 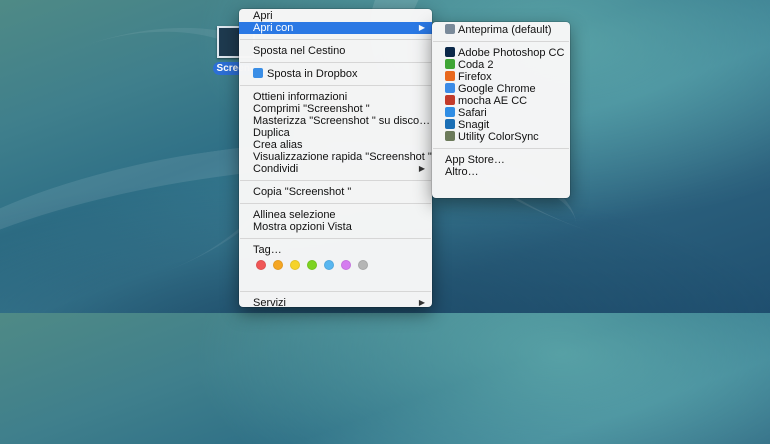 What do you see at coordinates (474, 125) in the screenshot?
I see `app-item-label: Snagit` at bounding box center [474, 125].